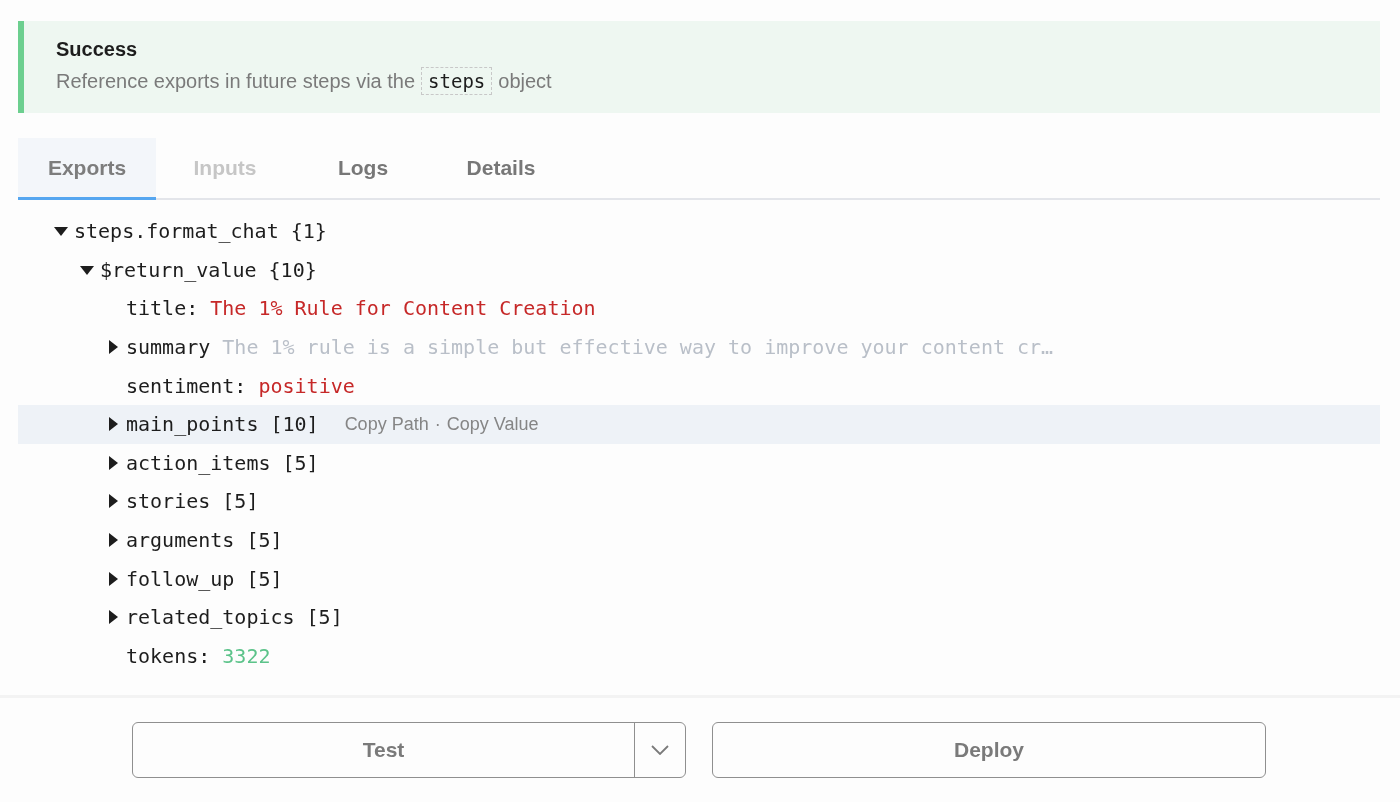  What do you see at coordinates (180, 540) in the screenshot?
I see `tree-key: arguments` at bounding box center [180, 540].